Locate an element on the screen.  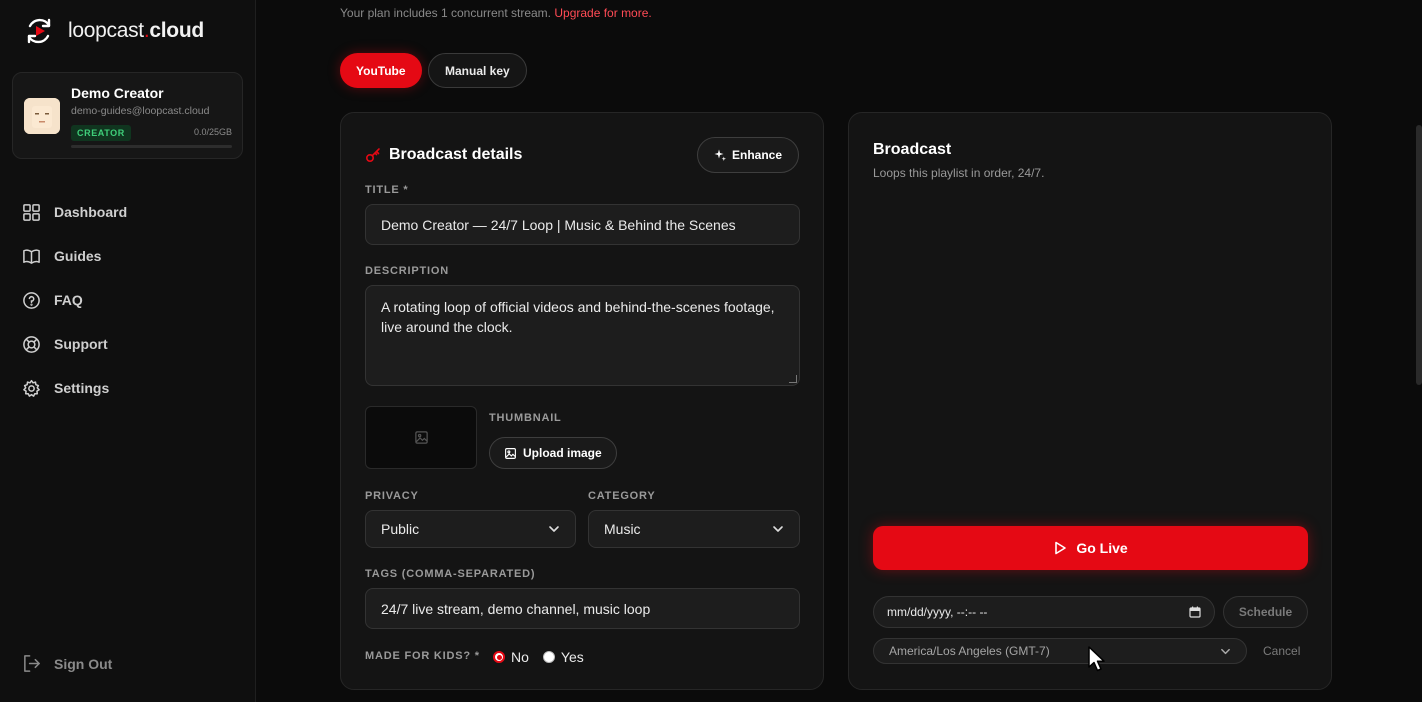
resize-handle is located at coordinates (793, 379).